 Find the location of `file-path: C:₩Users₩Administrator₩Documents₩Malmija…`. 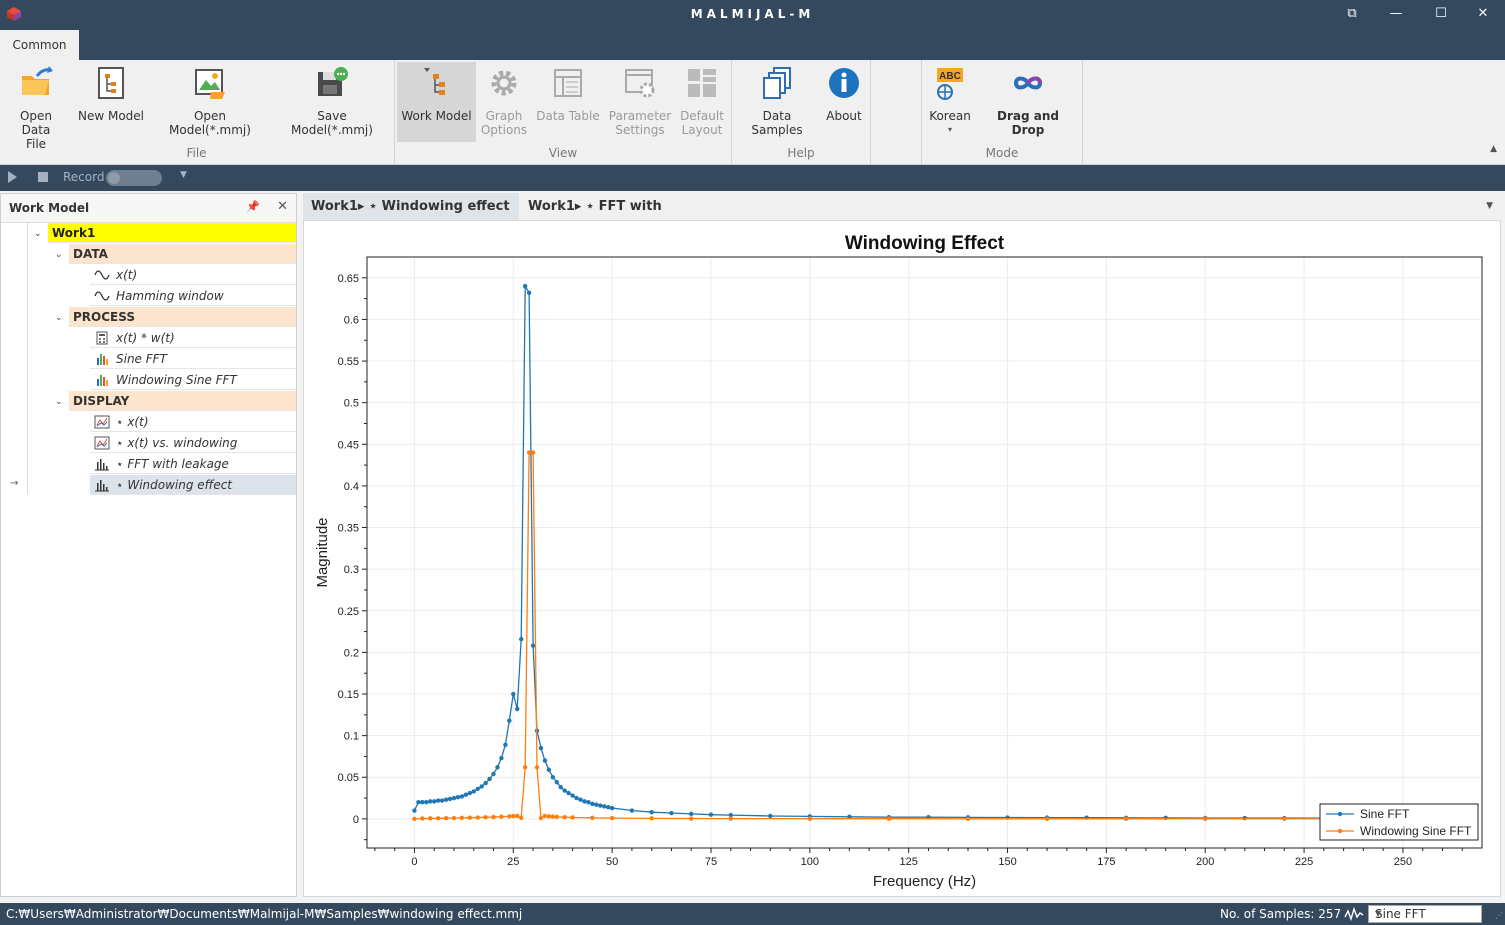

file-path: C:₩Users₩Administrator₩Documents₩Malmija… is located at coordinates (264, 914).